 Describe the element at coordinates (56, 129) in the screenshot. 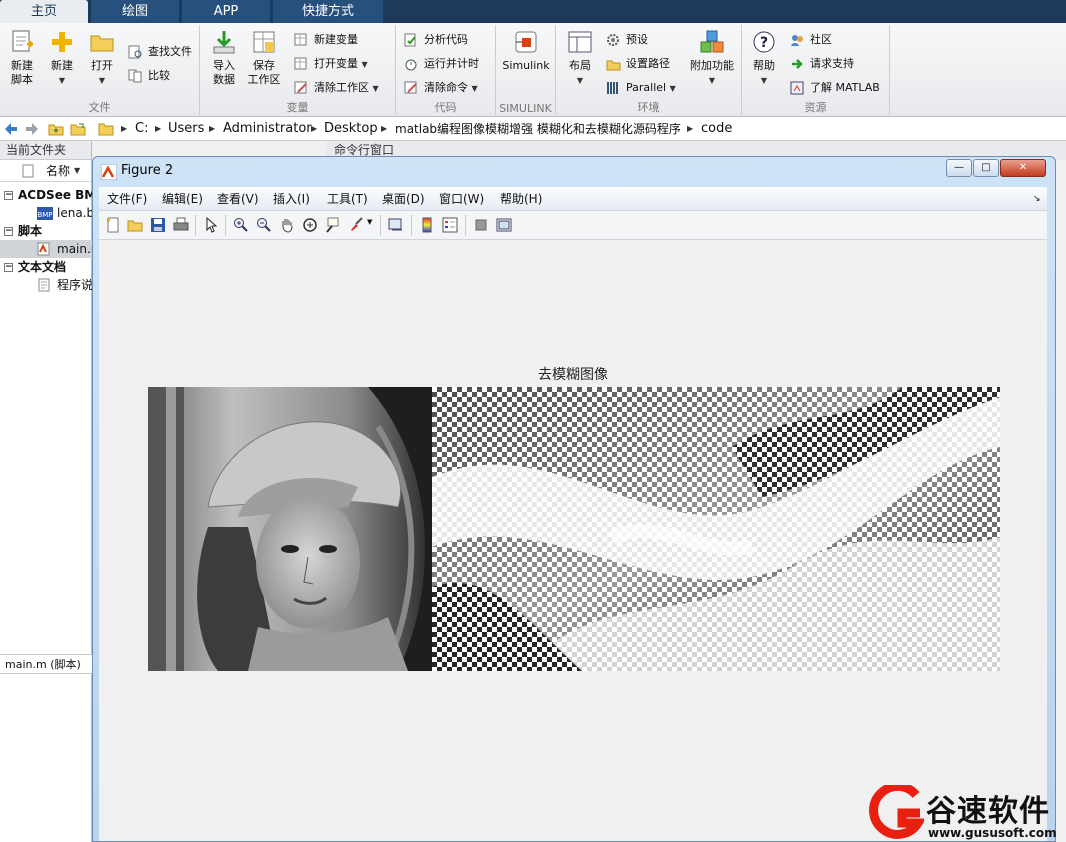

I see `up-folder-icon` at that location.